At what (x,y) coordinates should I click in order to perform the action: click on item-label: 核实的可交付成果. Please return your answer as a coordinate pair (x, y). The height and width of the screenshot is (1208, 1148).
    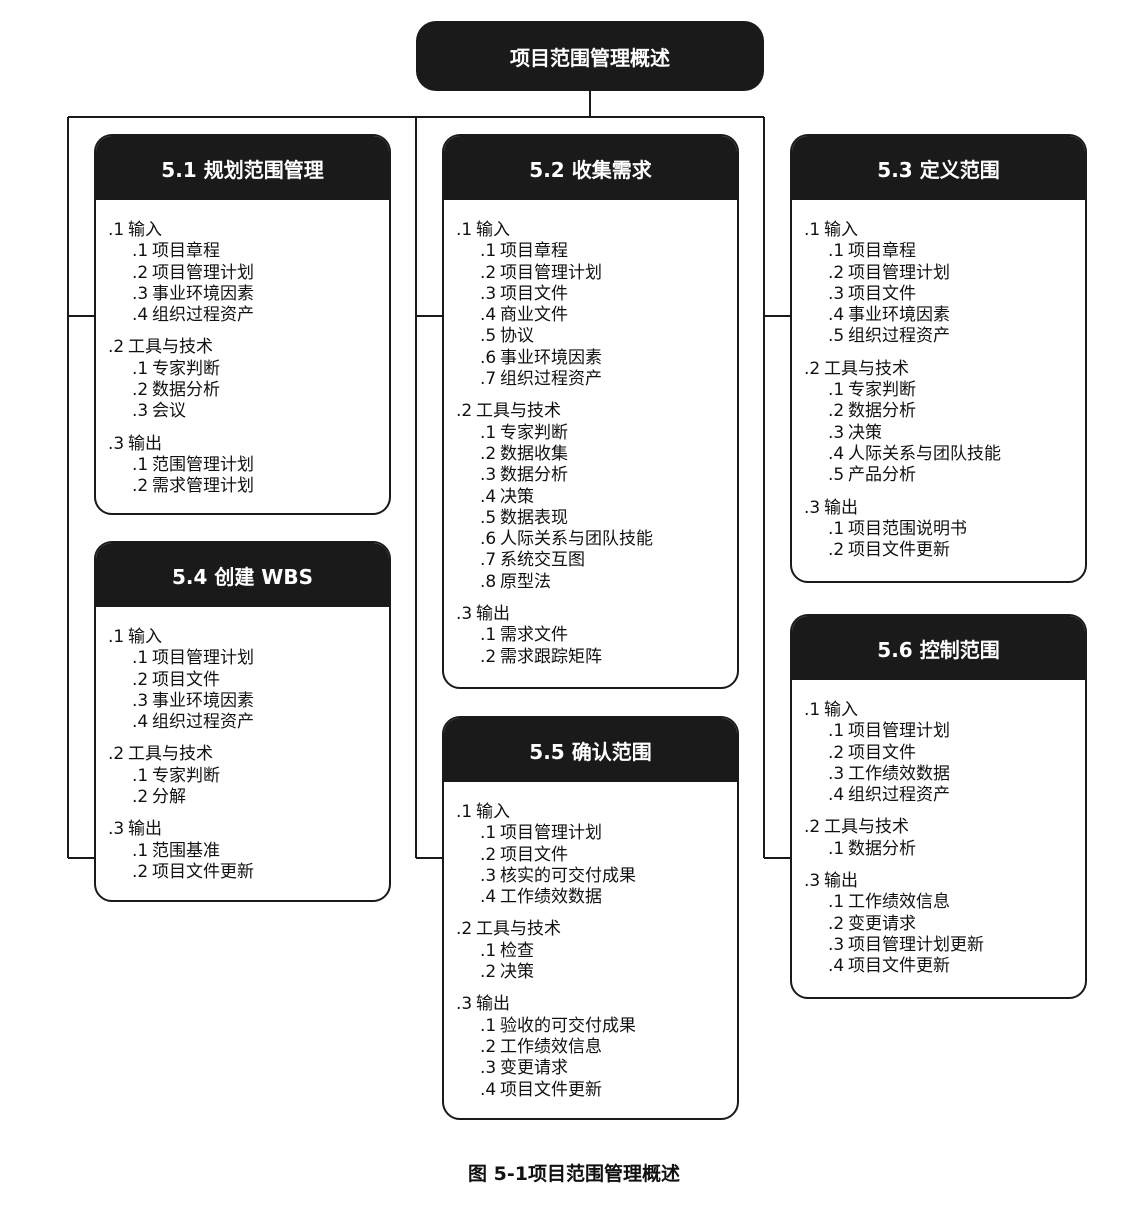
    Looking at the image, I should click on (568, 875).